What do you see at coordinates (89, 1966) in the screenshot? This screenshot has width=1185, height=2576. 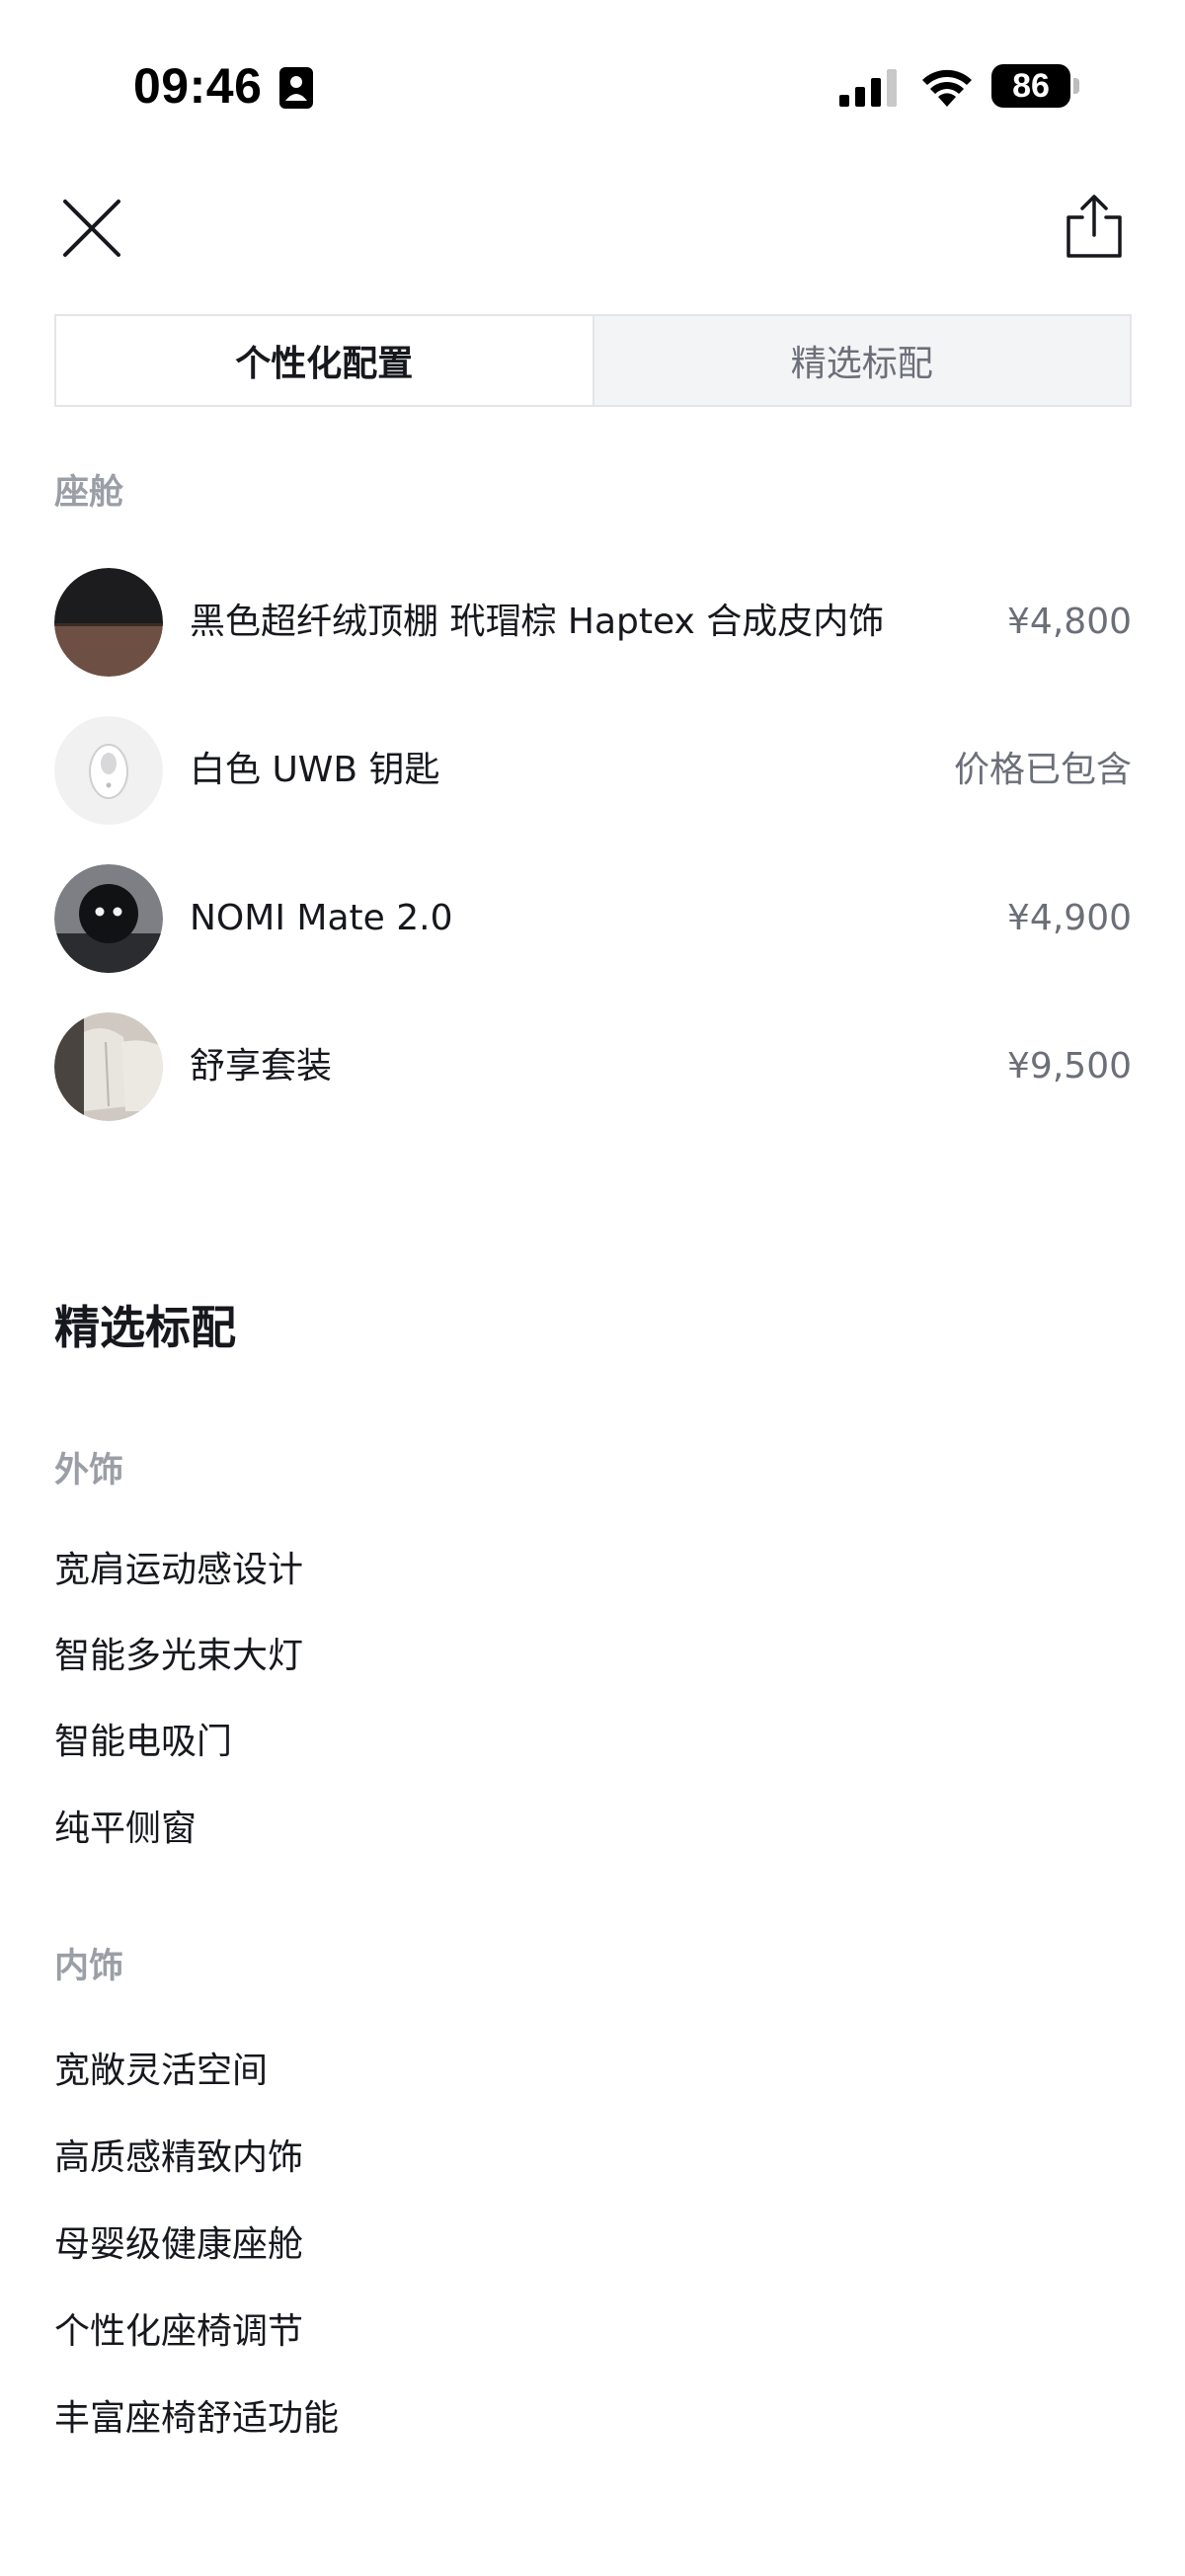 I see `interior-section-label: 内饰` at bounding box center [89, 1966].